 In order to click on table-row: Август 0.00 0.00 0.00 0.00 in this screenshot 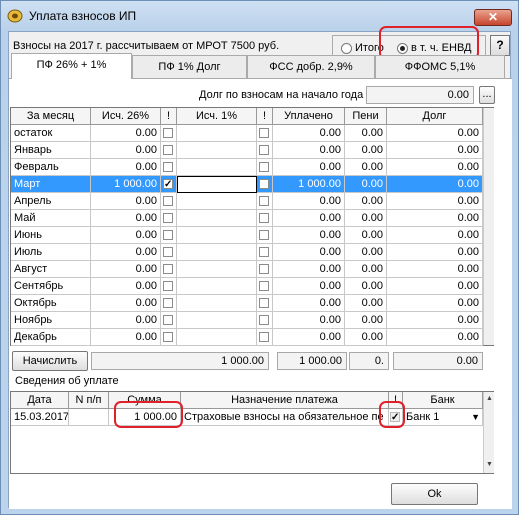, I will do `click(247, 269)`.